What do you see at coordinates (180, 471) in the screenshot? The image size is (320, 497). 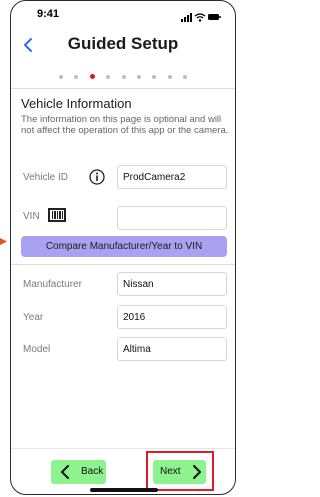 I see `next-button-highlight` at bounding box center [180, 471].